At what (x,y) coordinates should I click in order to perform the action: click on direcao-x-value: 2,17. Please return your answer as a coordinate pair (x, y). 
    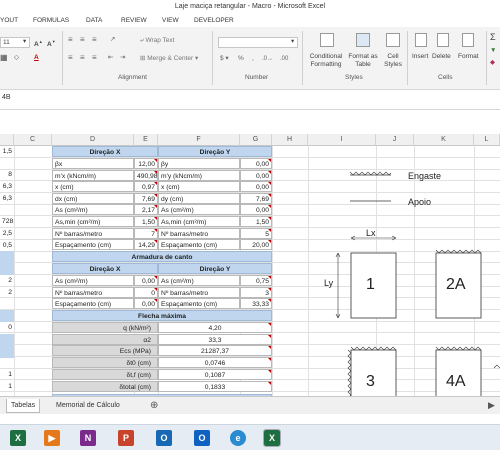
    Looking at the image, I should click on (146, 210).